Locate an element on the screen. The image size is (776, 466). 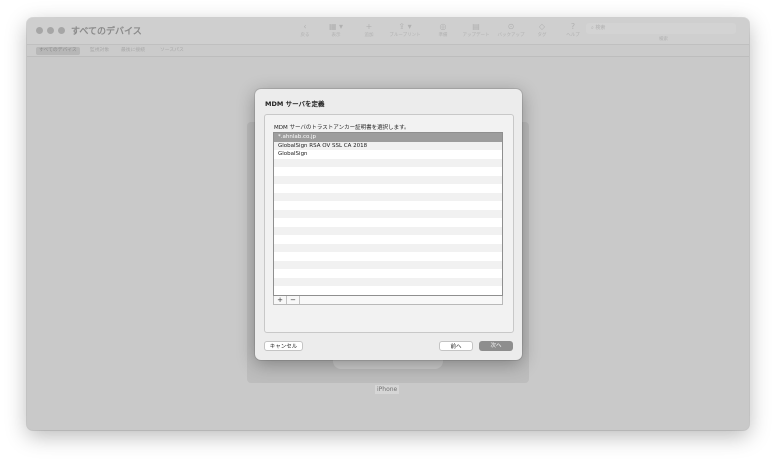
search-input: ⌕ 検索 is located at coordinates (661, 28).